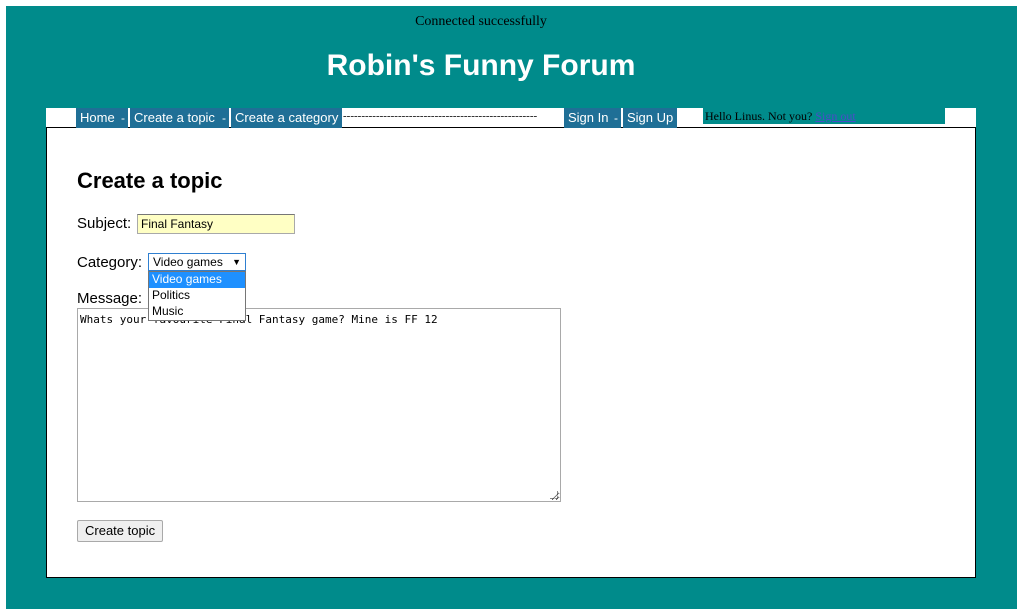 This screenshot has width=1019, height=609. Describe the element at coordinates (197, 280) in the screenshot. I see `category-option-video-games: Video games` at that location.